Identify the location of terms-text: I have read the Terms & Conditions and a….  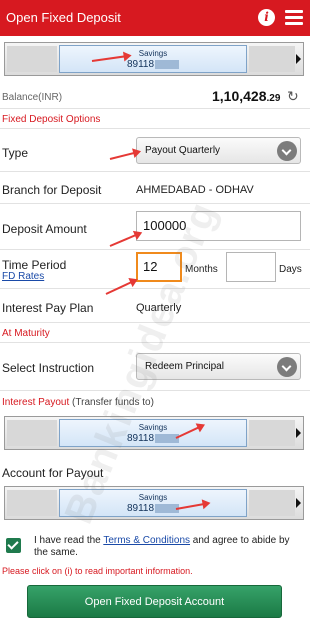
(162, 546).